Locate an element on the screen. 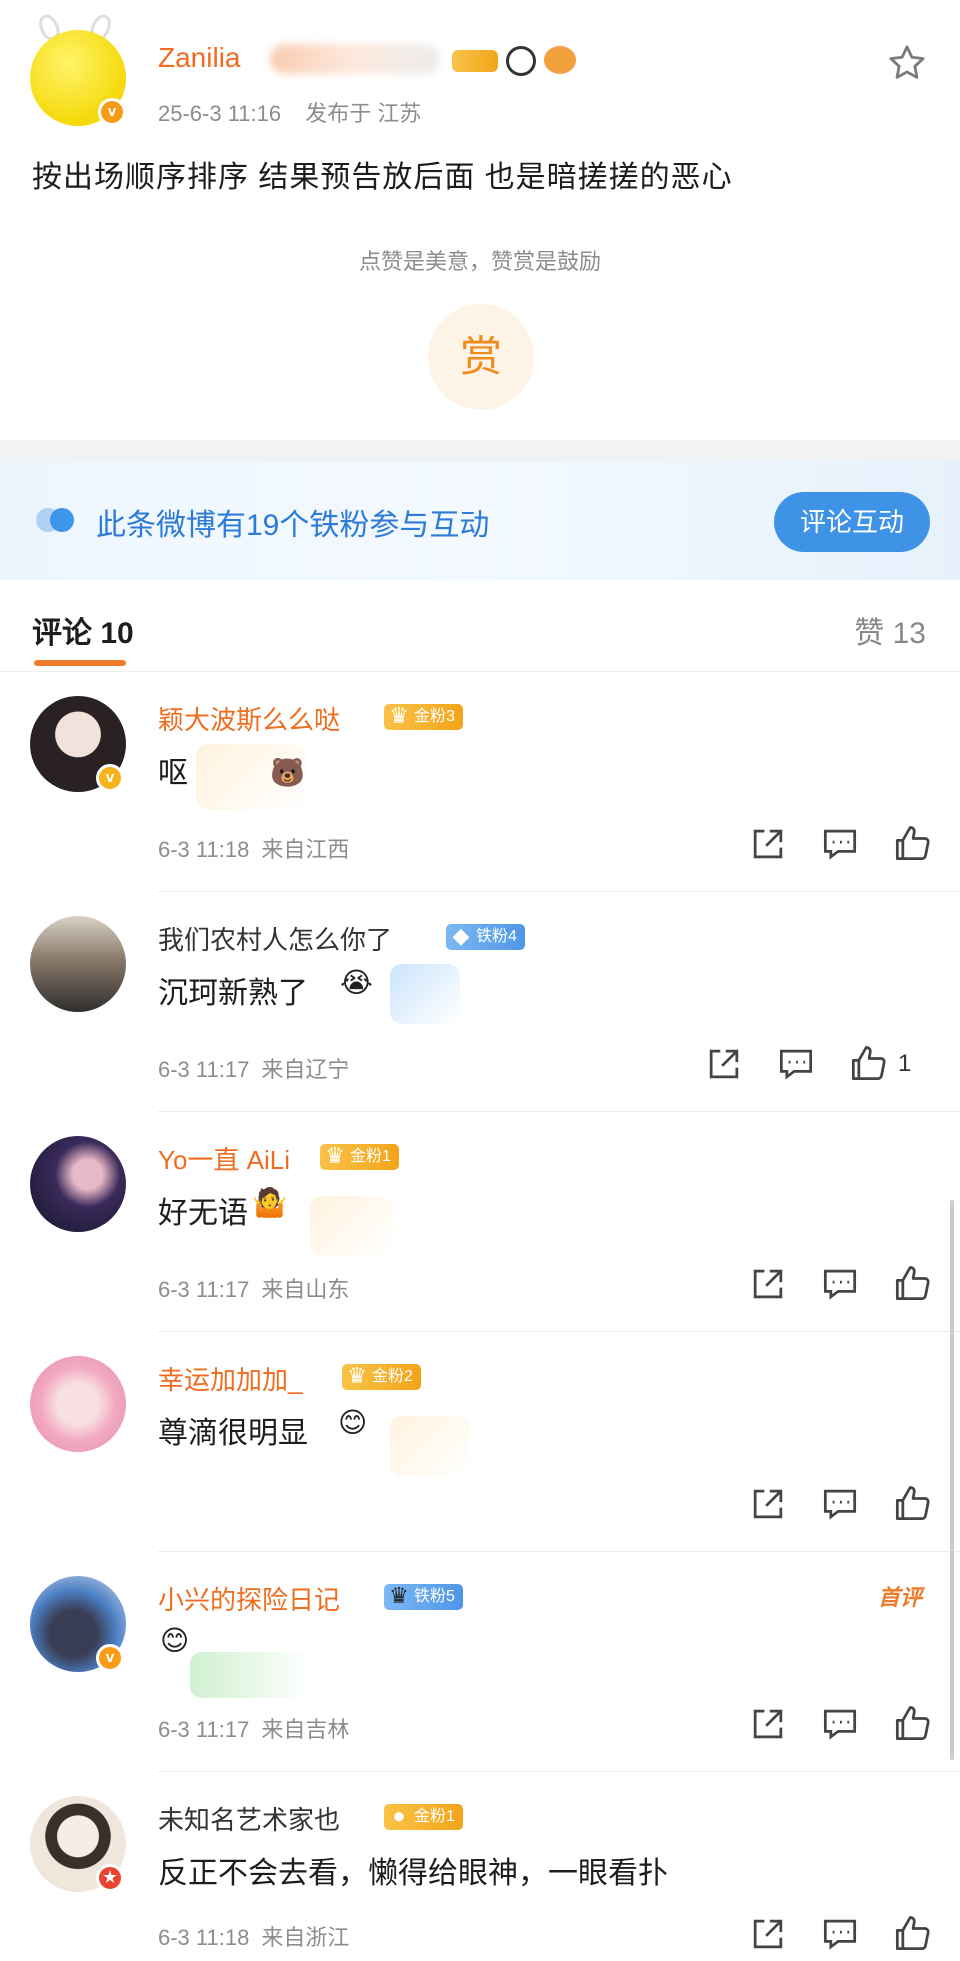 This screenshot has height=1961, width=960. comment-item: 幸运加加加_ ♛ 金粉2 尊滴很明显 😊 is located at coordinates (480, 1442).